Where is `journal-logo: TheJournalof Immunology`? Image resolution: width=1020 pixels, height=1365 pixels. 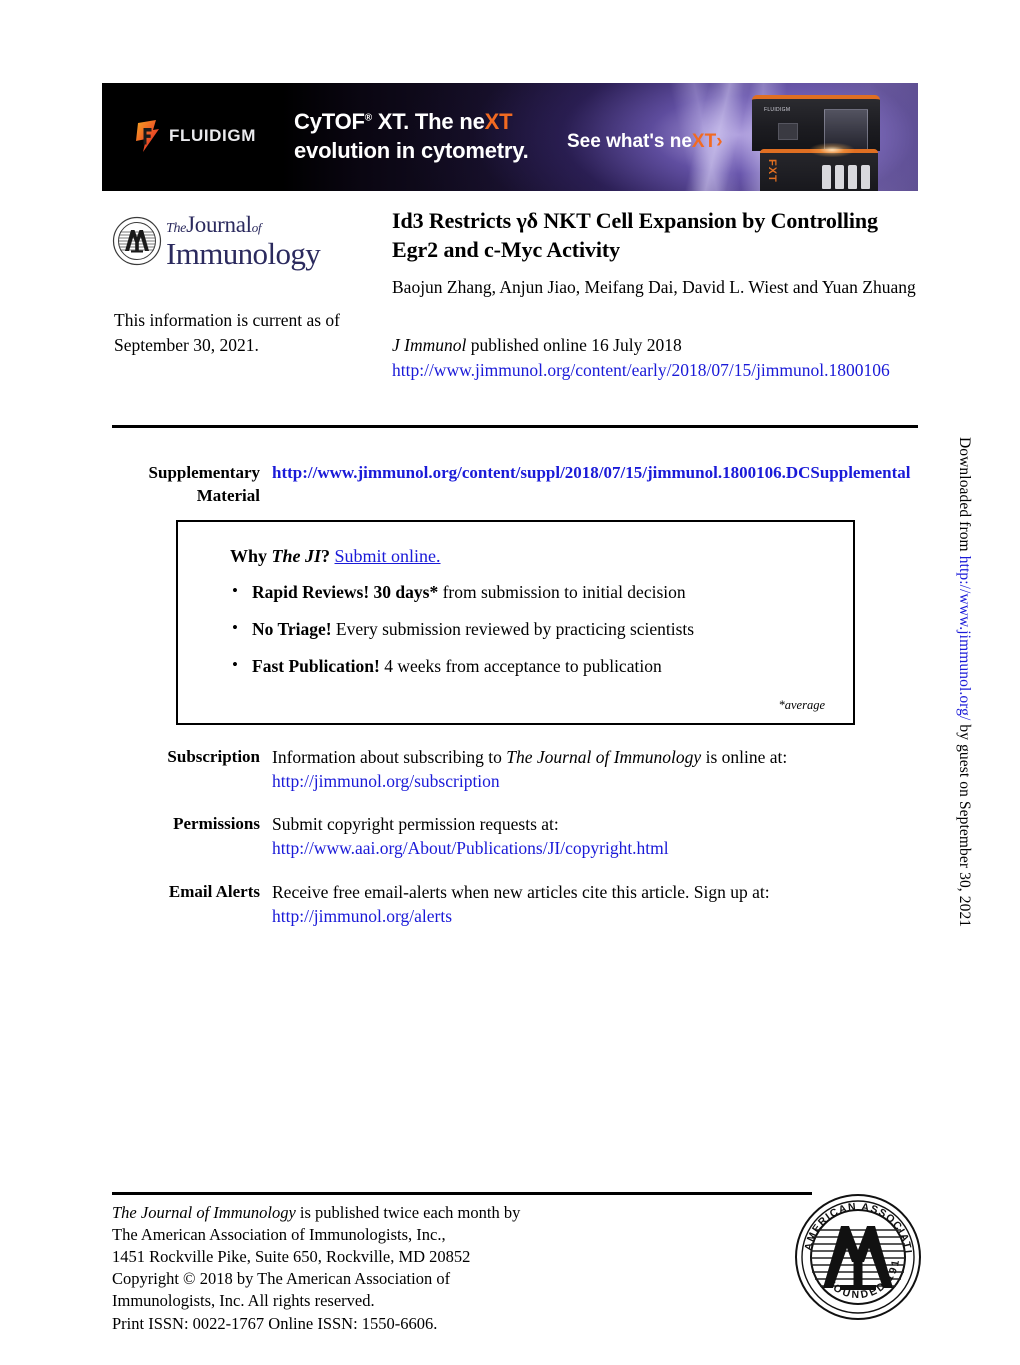 journal-logo: TheJournalof Immunology is located at coordinates (237, 241).